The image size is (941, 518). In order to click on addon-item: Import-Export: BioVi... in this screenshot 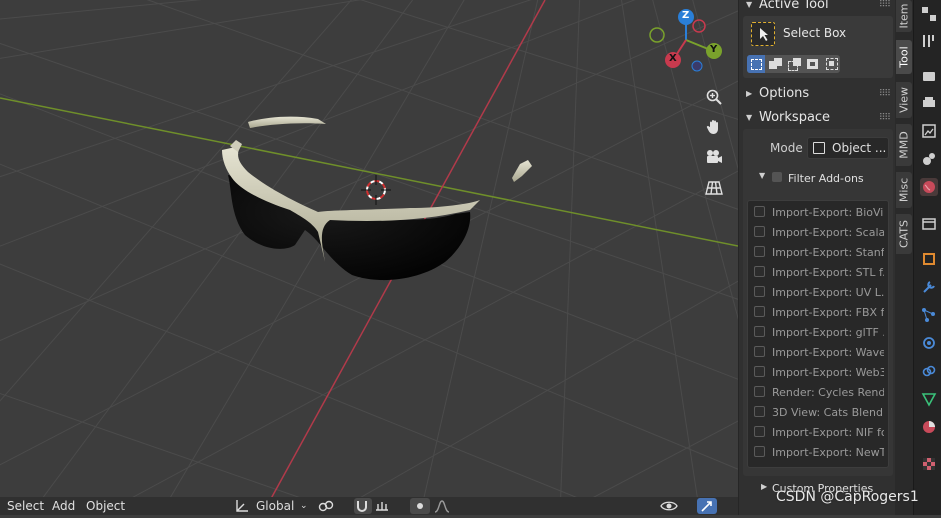, I will do `click(819, 213)`.